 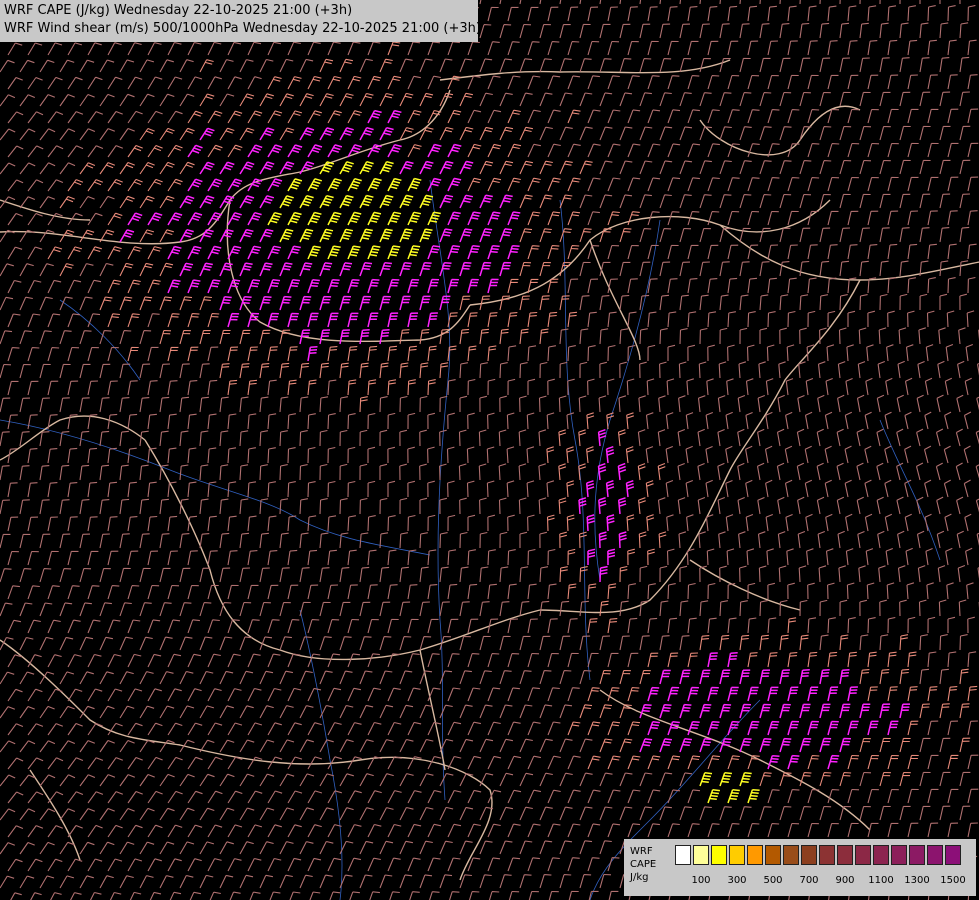 I want to click on legend-swatch, so click(x=791, y=855).